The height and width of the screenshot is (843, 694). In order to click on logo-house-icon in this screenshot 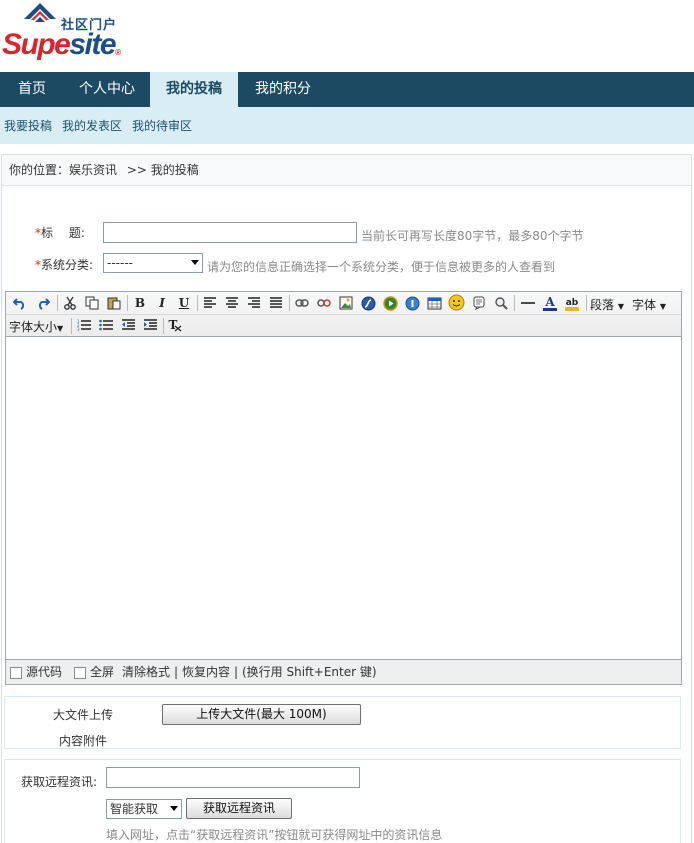, I will do `click(40, 12)`.